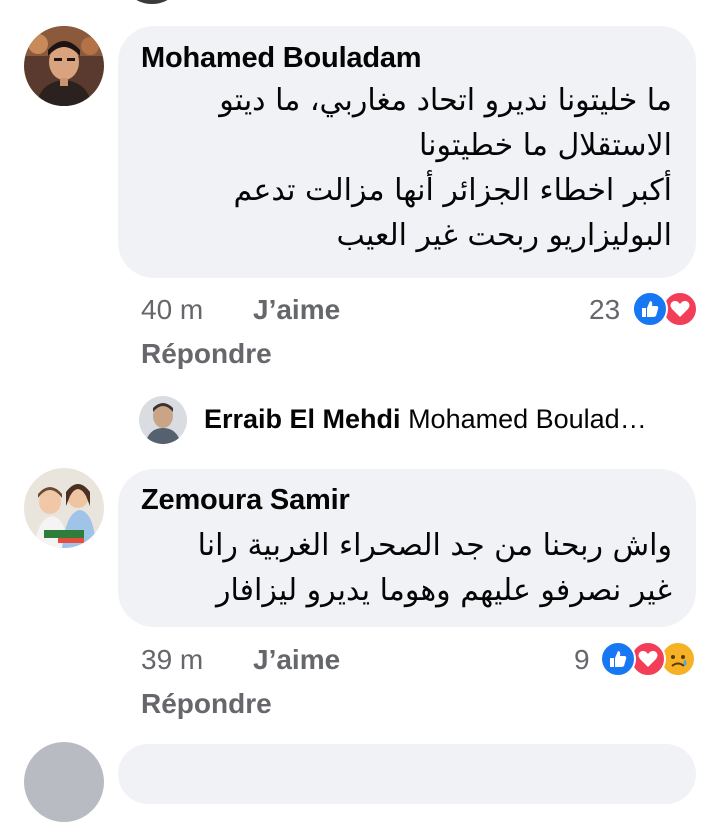 The height and width of the screenshot is (822, 720). Describe the element at coordinates (545, 145) in the screenshot. I see `comment-text-line: الاستقلال ما خطيتونا` at that location.